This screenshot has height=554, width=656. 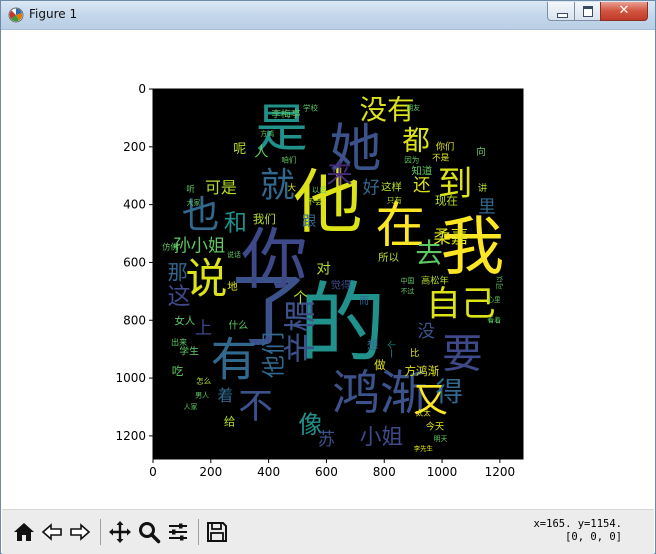 I want to click on word: 而, so click(x=364, y=301).